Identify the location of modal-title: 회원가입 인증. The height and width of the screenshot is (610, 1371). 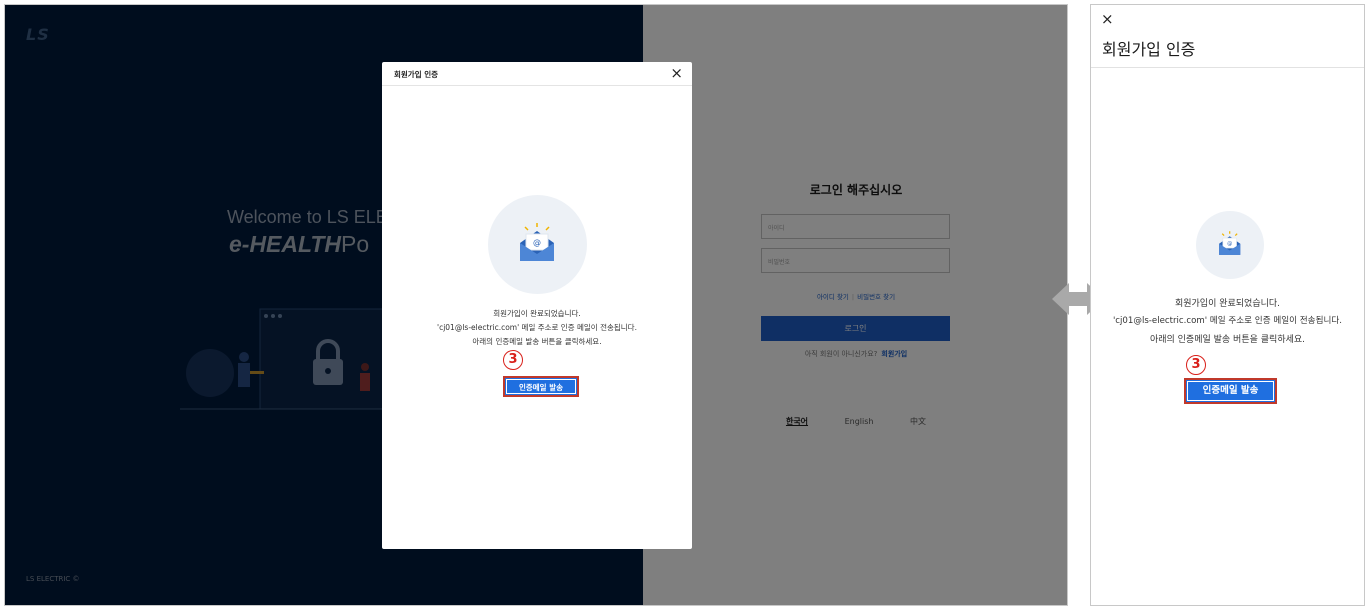
(416, 74).